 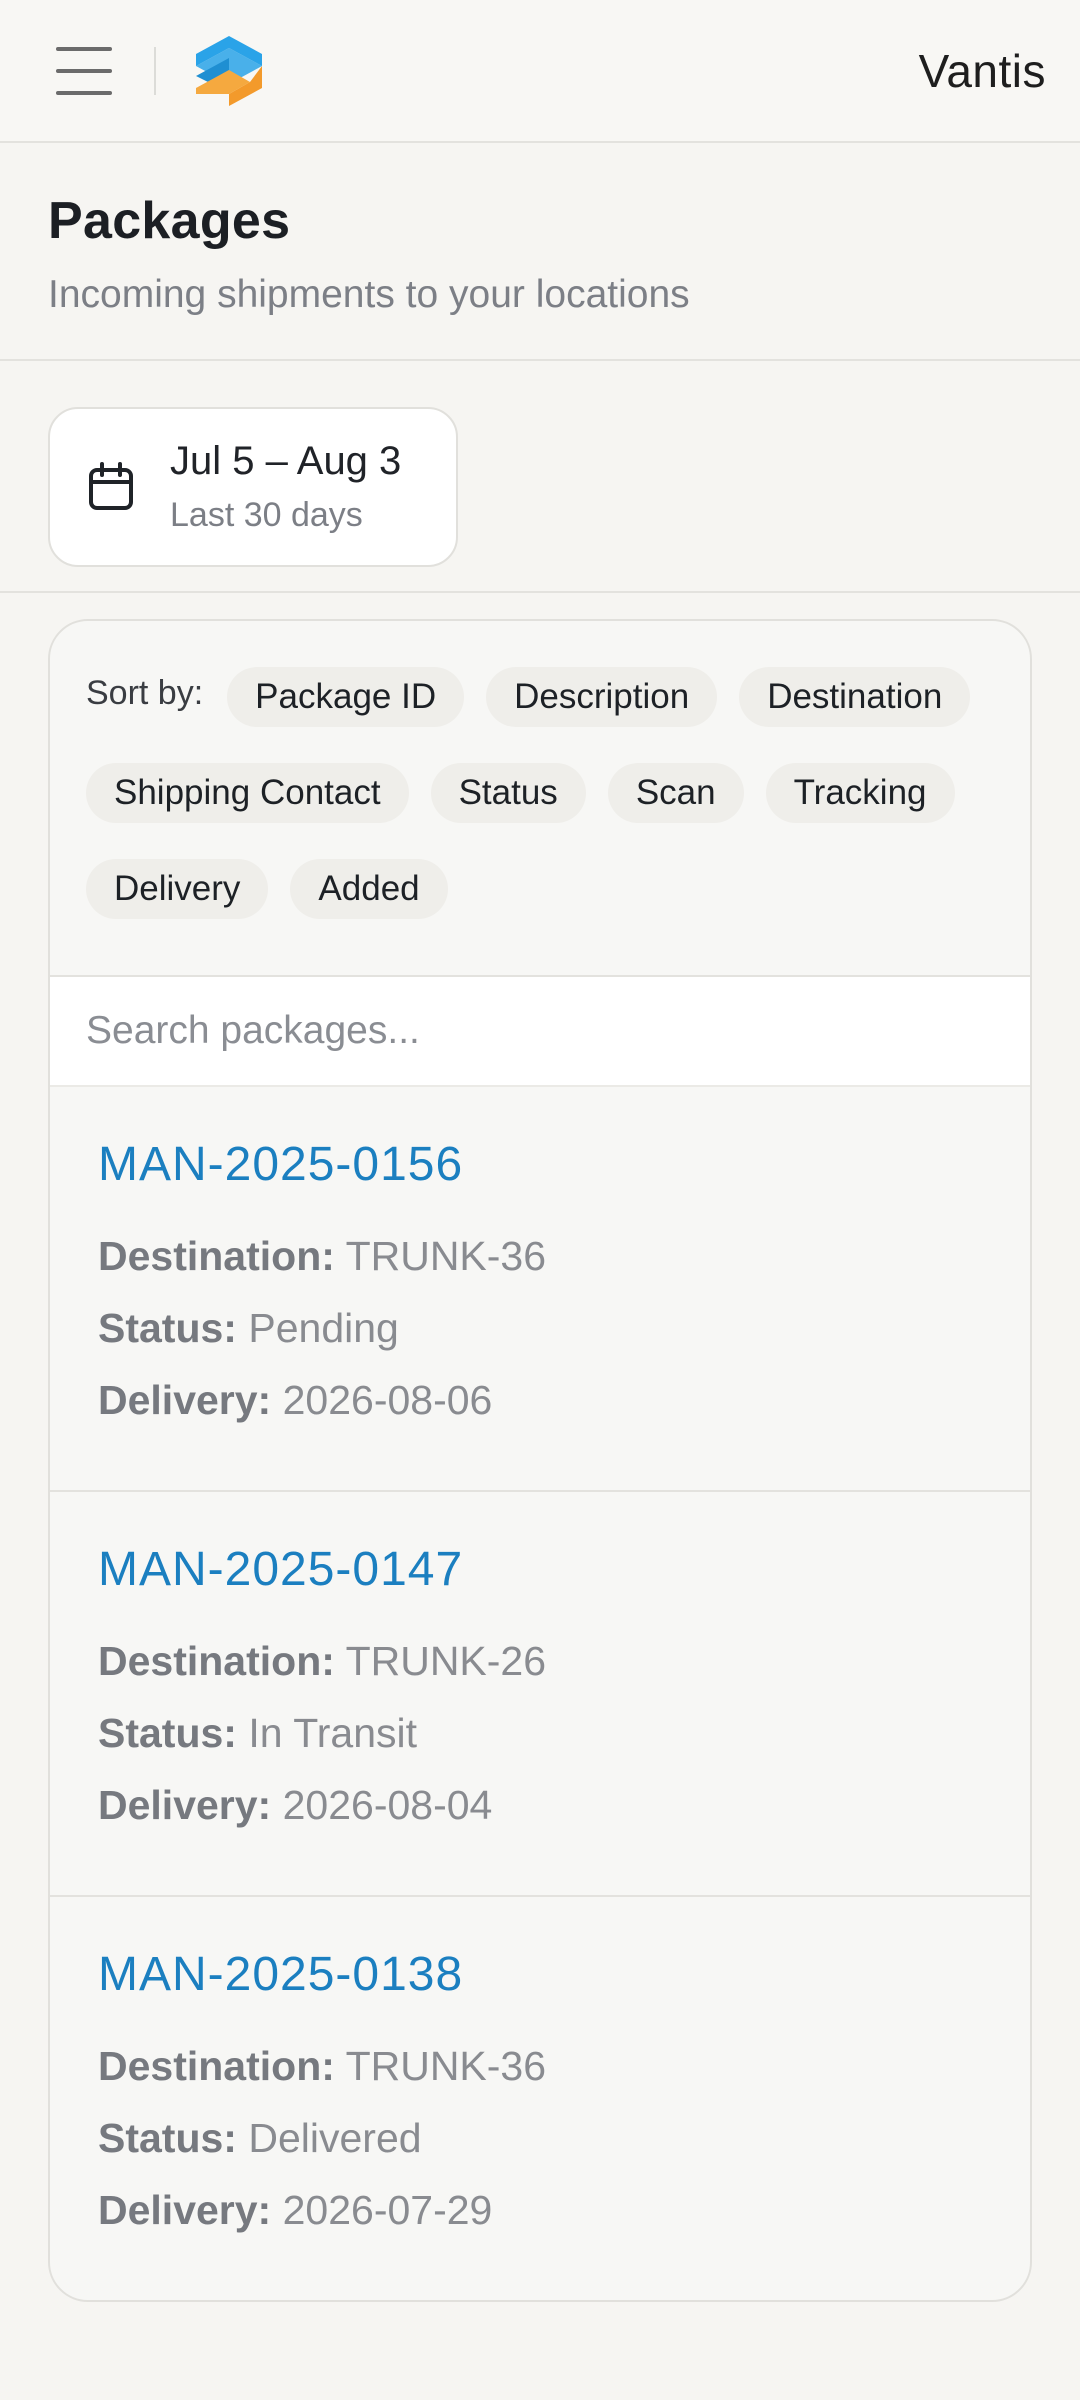 I want to click on destination-value: TRUNK-26, so click(x=446, y=1661).